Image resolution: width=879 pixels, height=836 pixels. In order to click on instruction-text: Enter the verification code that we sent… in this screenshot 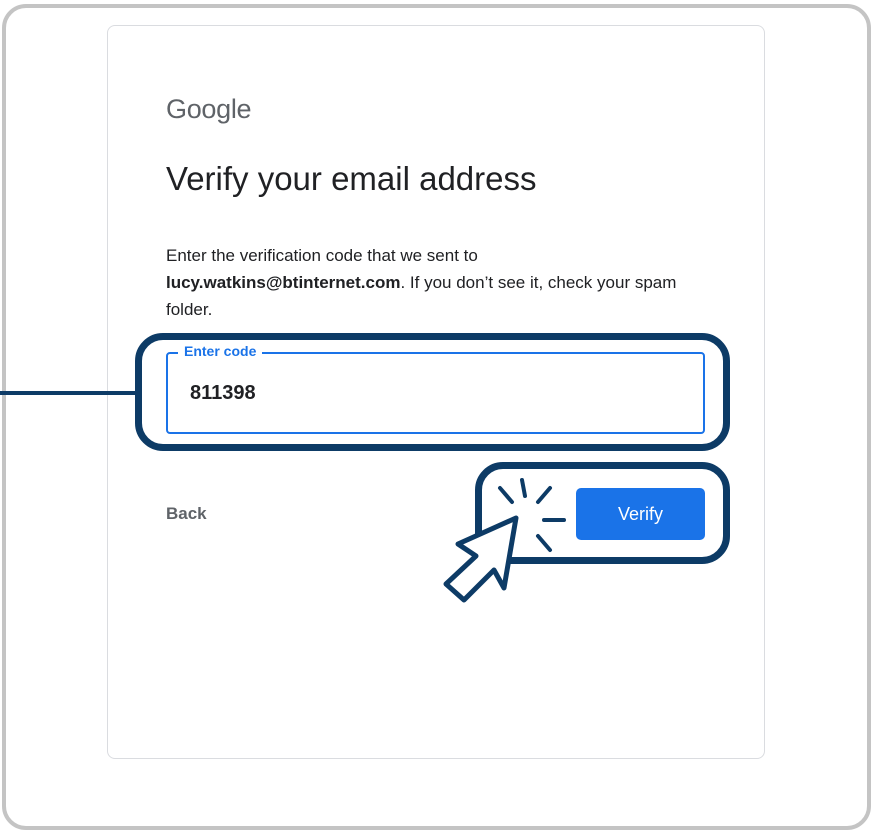, I will do `click(436, 282)`.